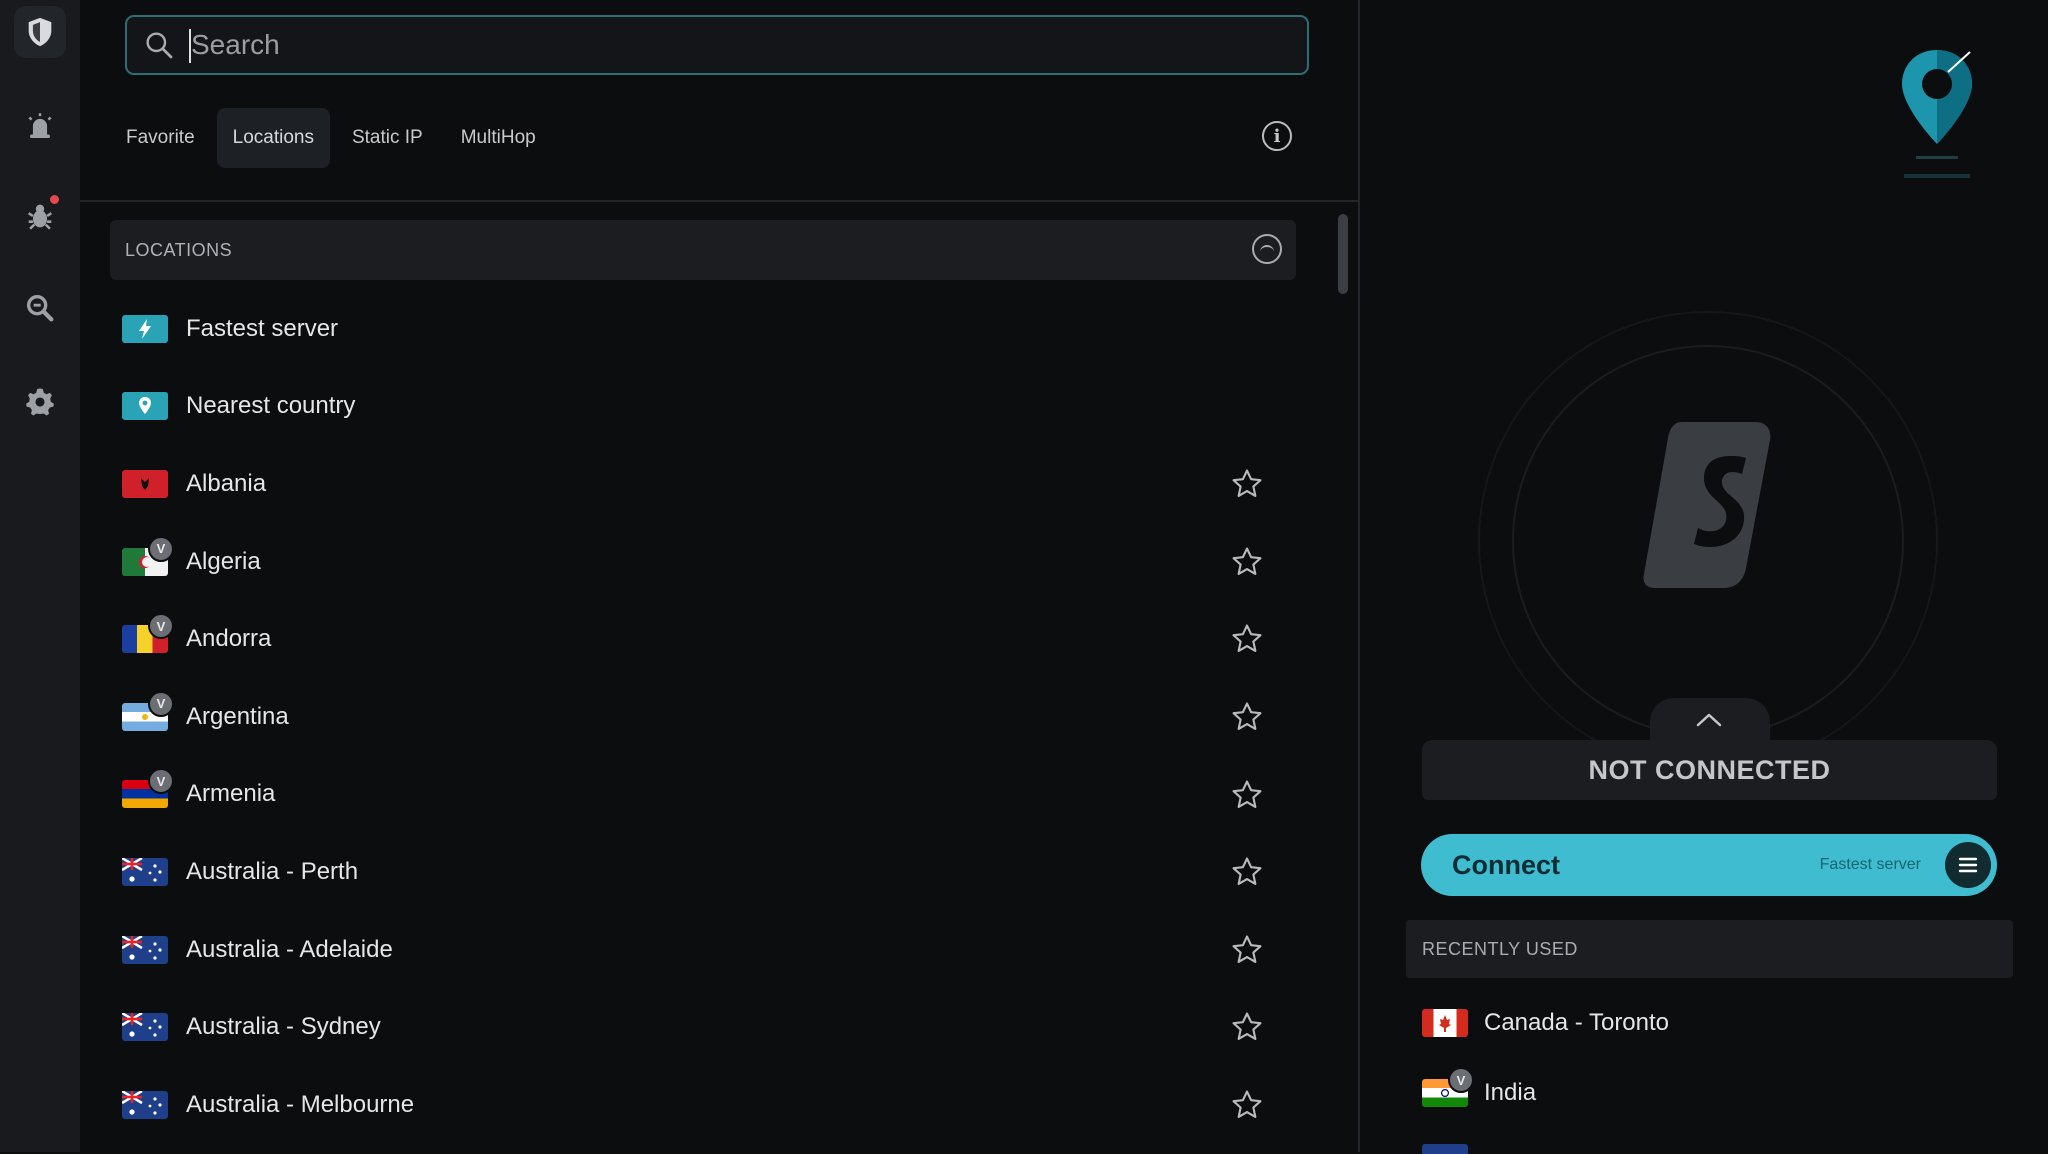  I want to click on location-row-australia-sydney: Australia - Sydney, so click(712, 1027).